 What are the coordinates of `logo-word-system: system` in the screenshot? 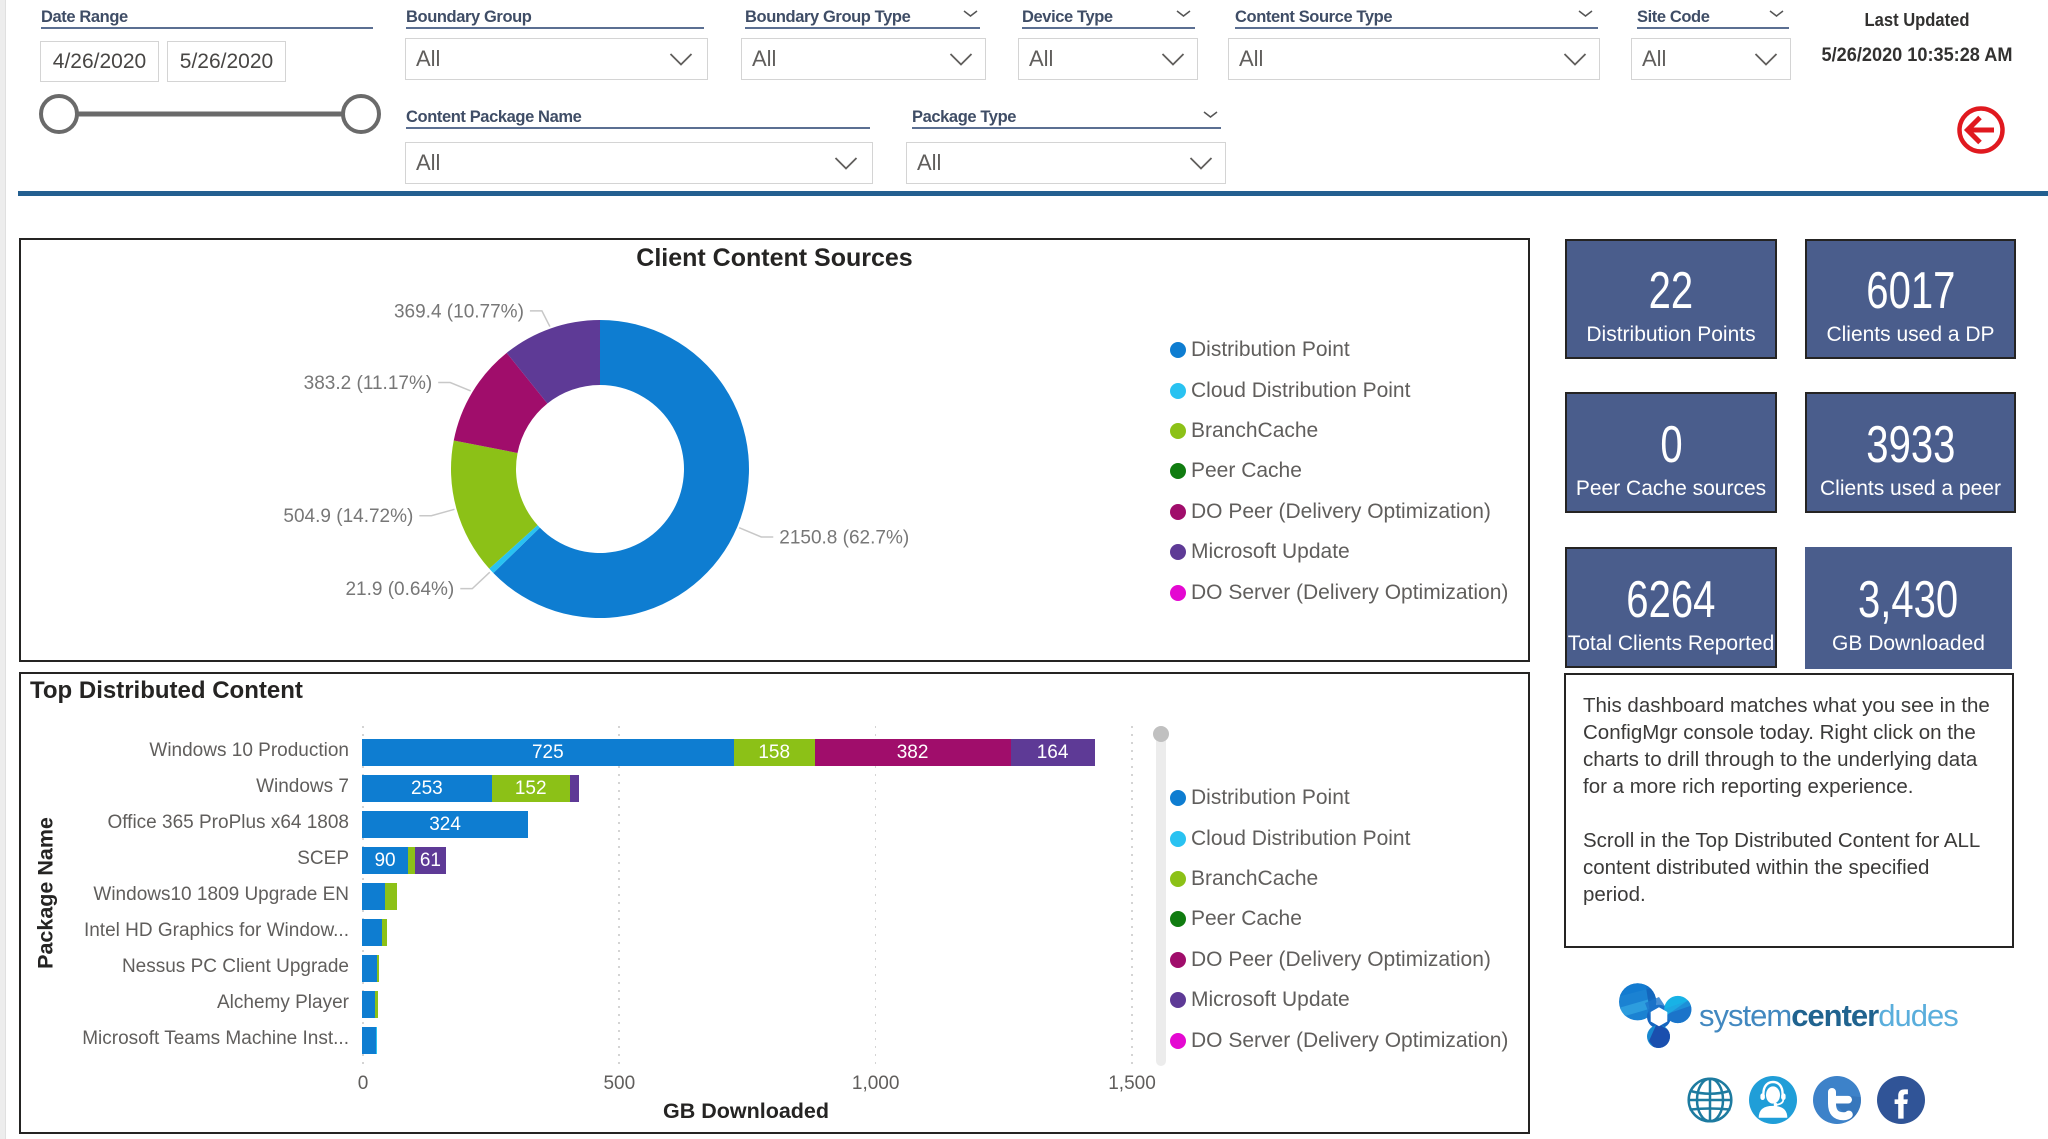 It's located at (1745, 1015).